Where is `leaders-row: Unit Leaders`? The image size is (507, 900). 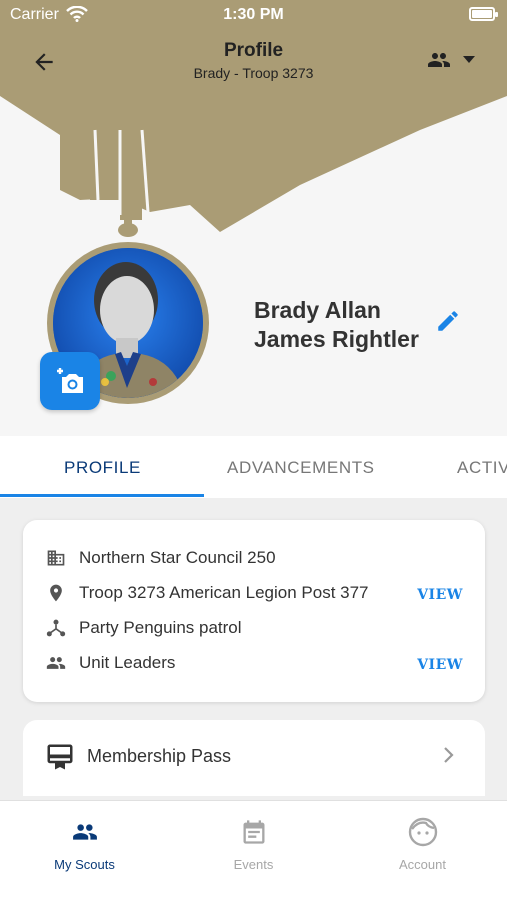 leaders-row: Unit Leaders is located at coordinates (110, 663).